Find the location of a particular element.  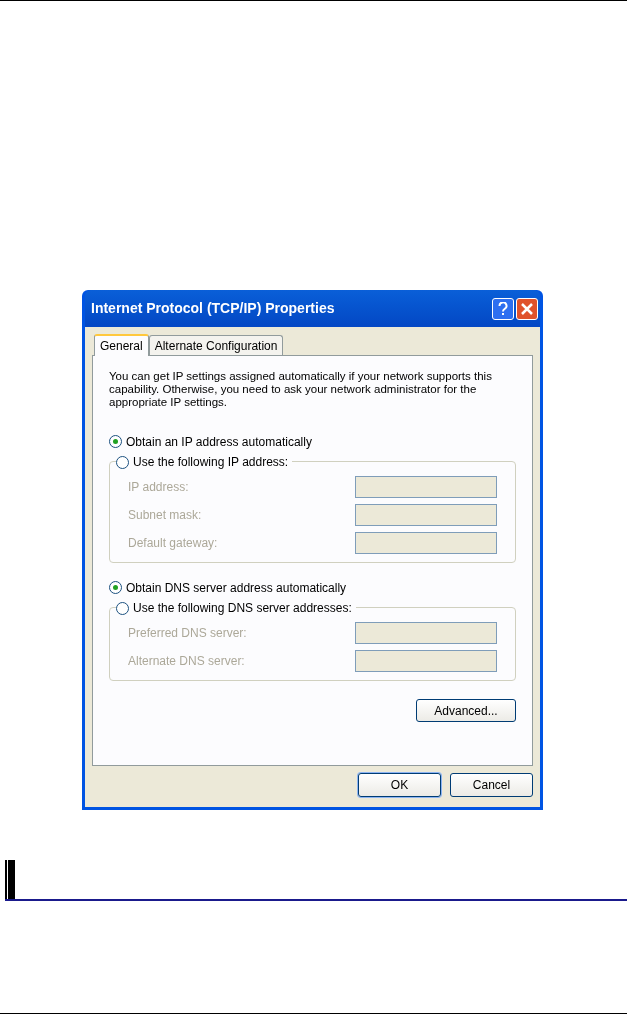

help-button is located at coordinates (503, 308).